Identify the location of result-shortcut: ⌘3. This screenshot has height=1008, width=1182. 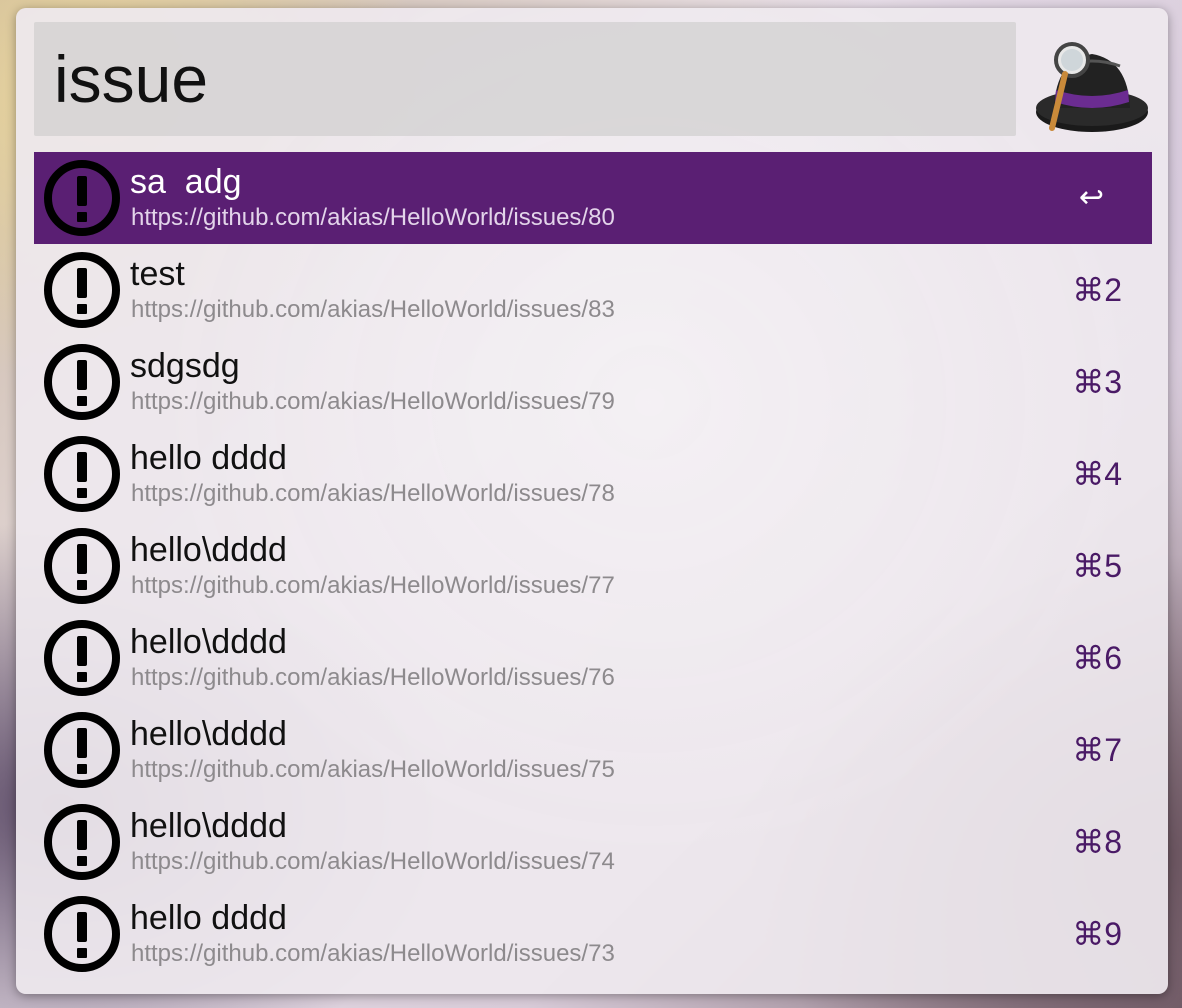
(1097, 382).